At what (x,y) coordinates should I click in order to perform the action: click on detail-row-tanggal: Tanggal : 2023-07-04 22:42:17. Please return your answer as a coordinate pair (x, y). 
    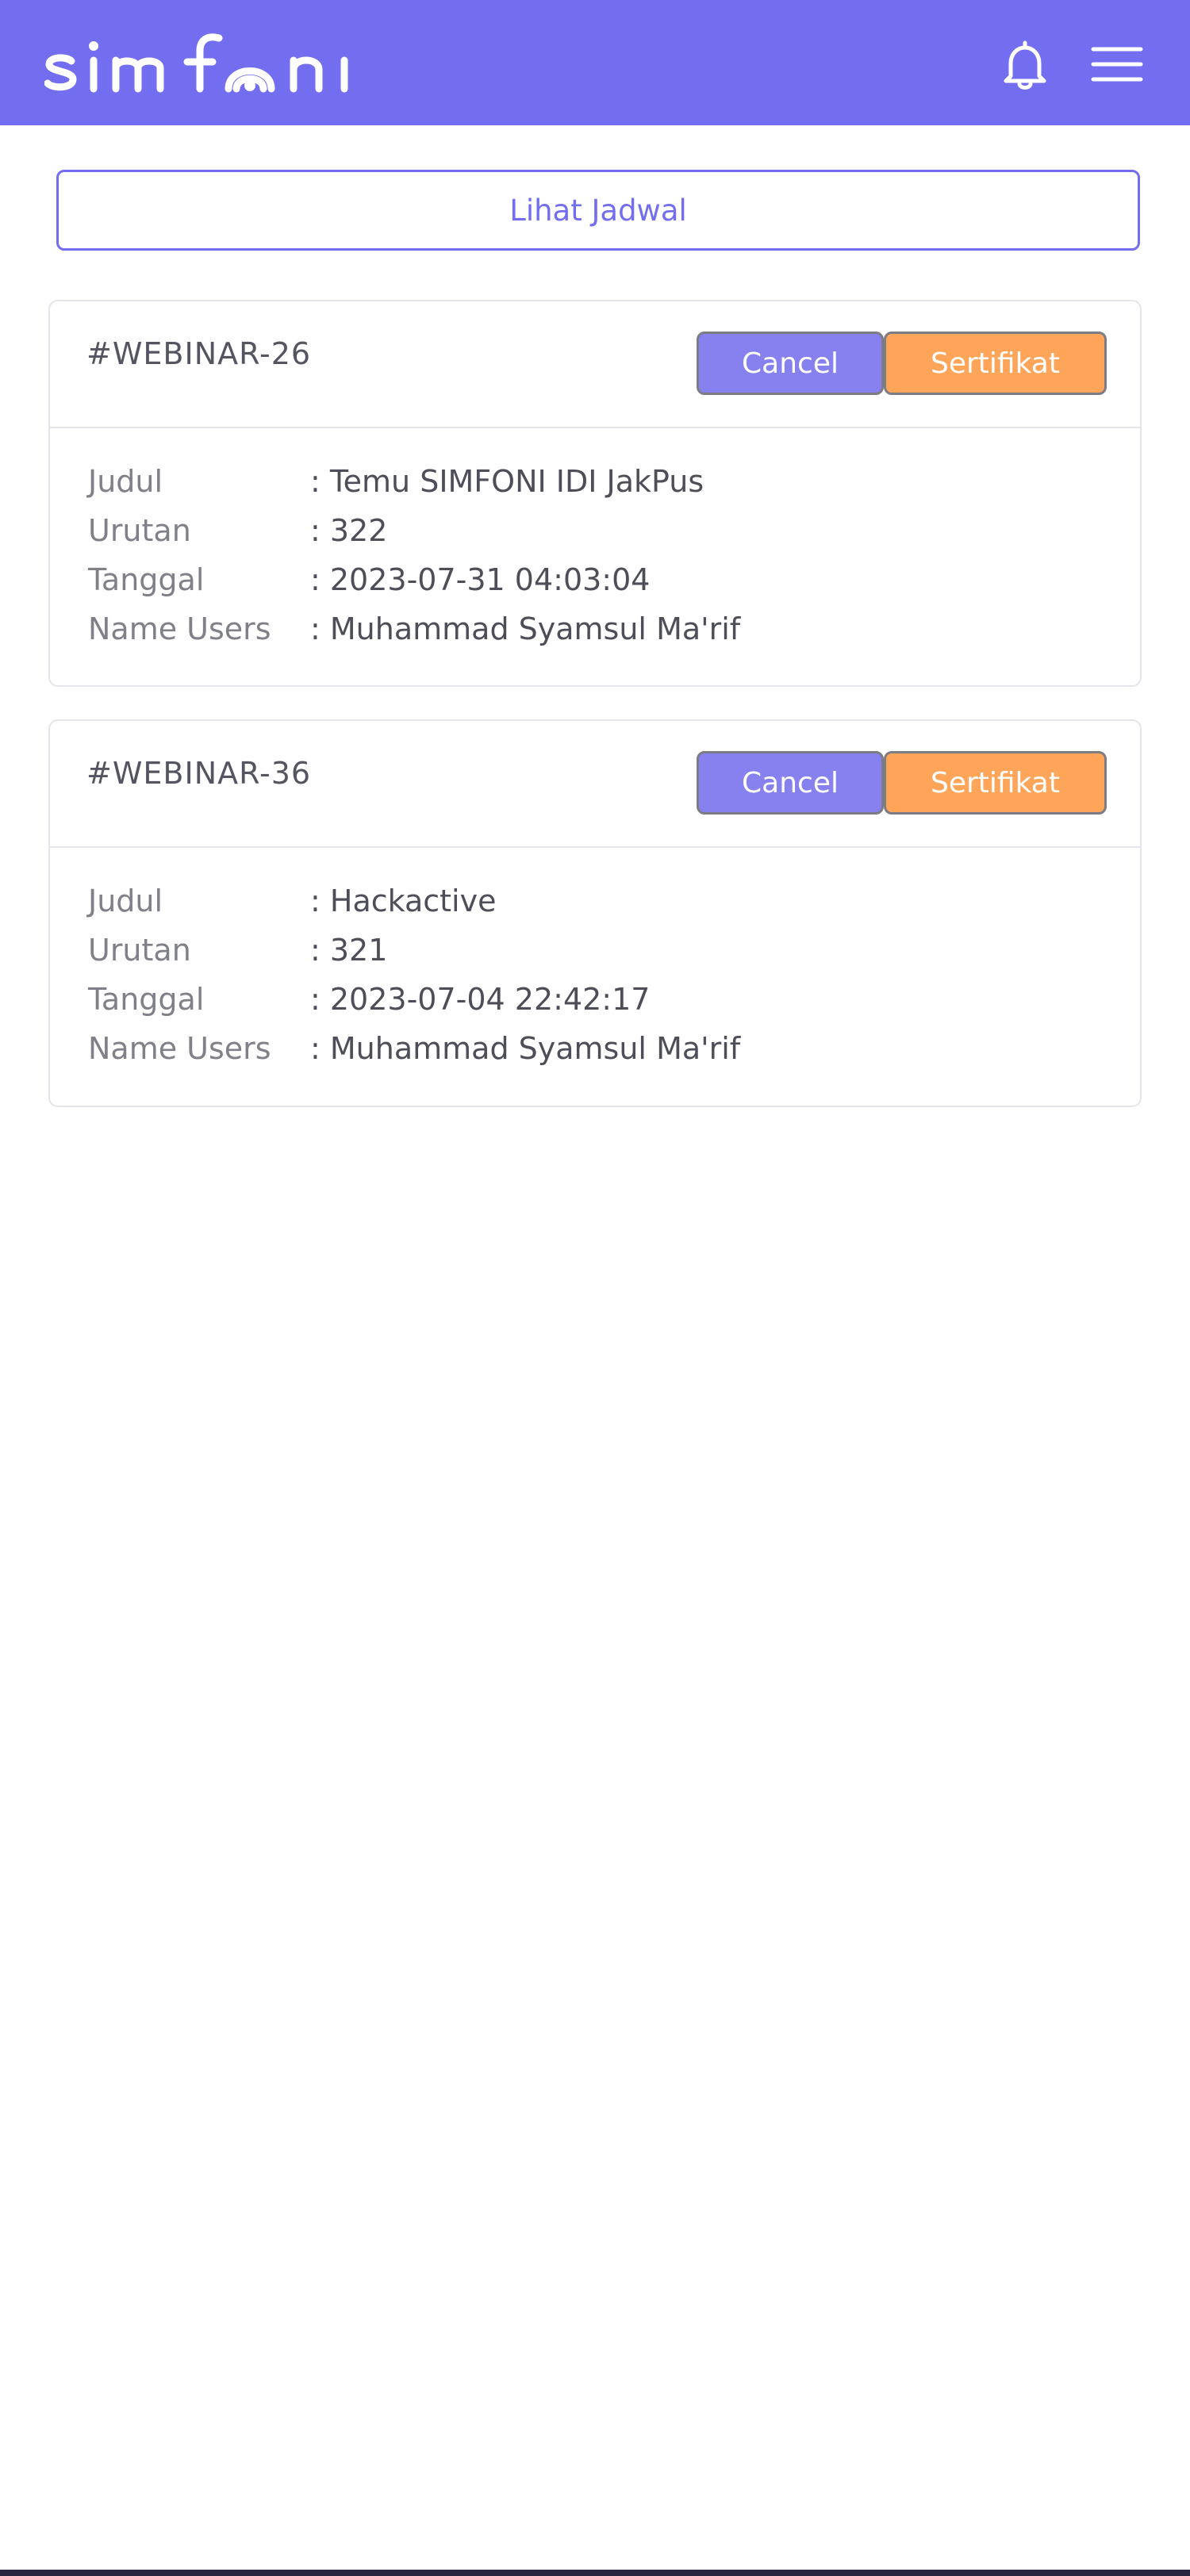
    Looking at the image, I should click on (588, 1000).